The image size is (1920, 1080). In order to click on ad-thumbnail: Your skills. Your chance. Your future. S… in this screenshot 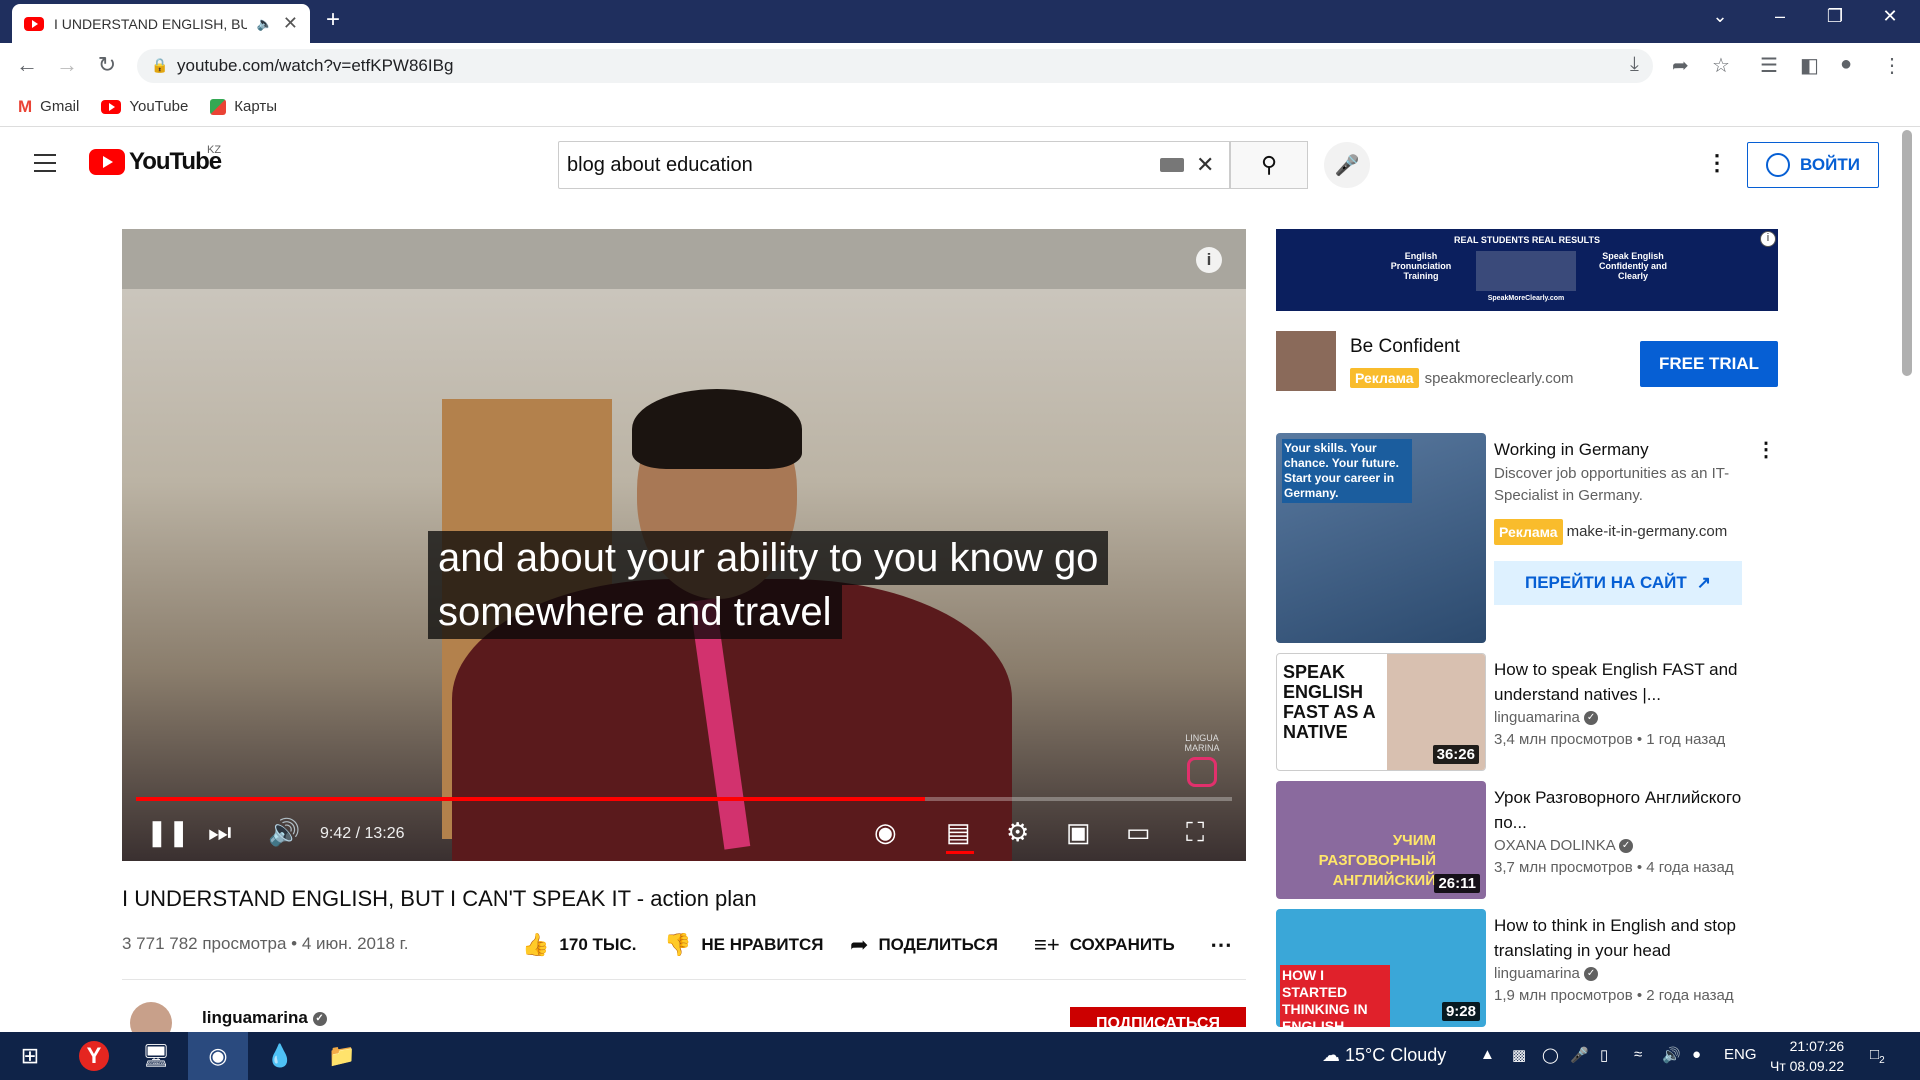, I will do `click(1381, 538)`.